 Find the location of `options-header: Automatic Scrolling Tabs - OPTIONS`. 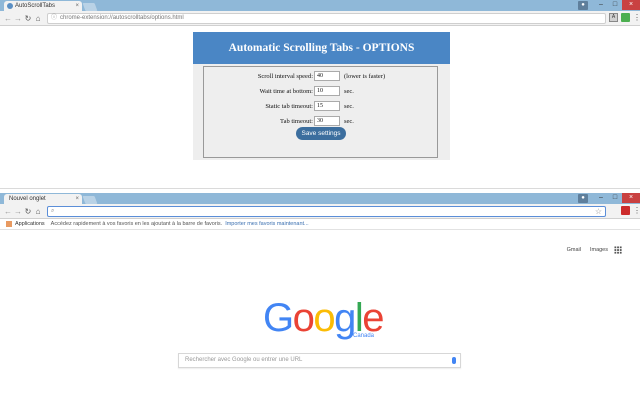

options-header: Automatic Scrolling Tabs - OPTIONS is located at coordinates (321, 48).